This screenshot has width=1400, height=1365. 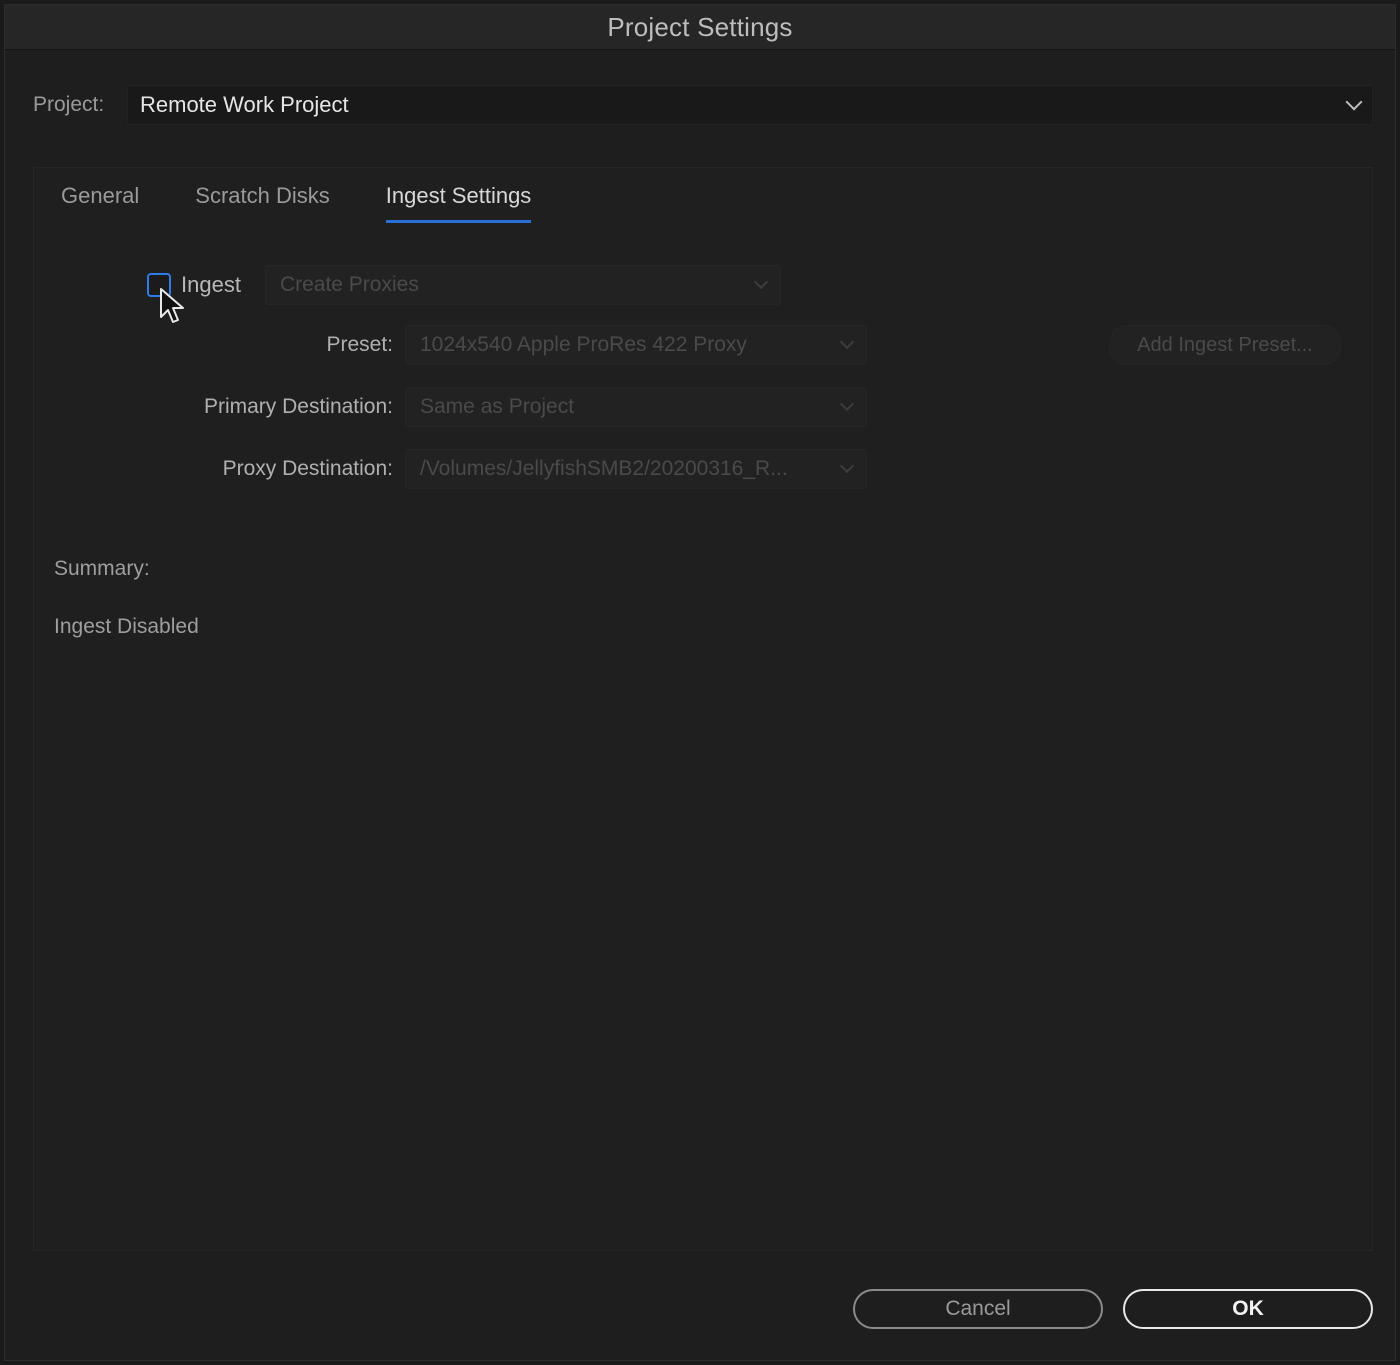 What do you see at coordinates (497, 406) in the screenshot?
I see `primary-destination-value: Same as Project` at bounding box center [497, 406].